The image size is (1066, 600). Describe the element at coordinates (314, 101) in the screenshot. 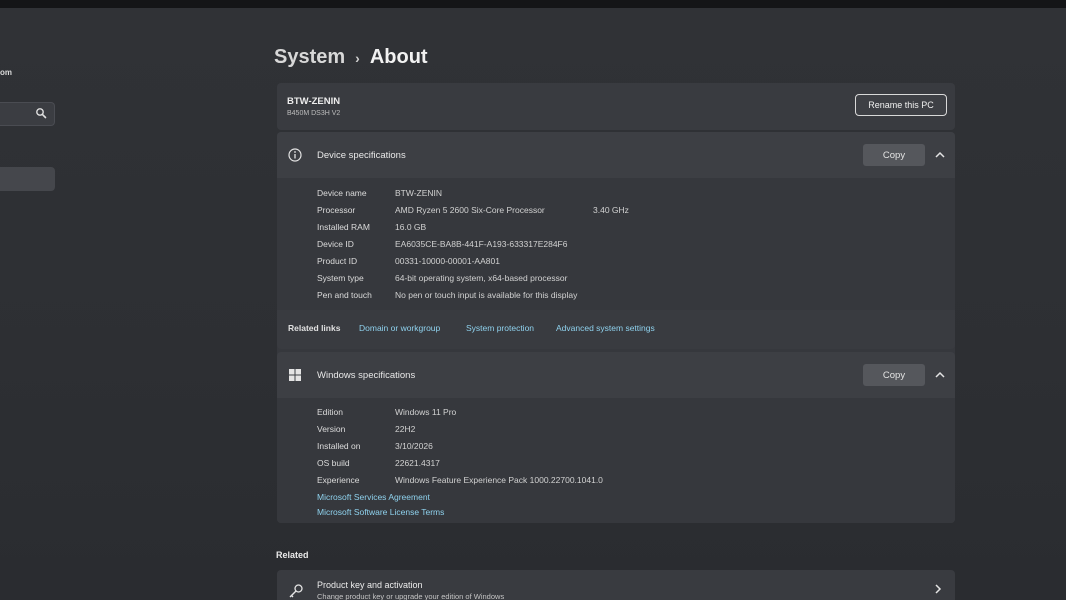

I see `pc-name: BTW-ZENIN` at that location.